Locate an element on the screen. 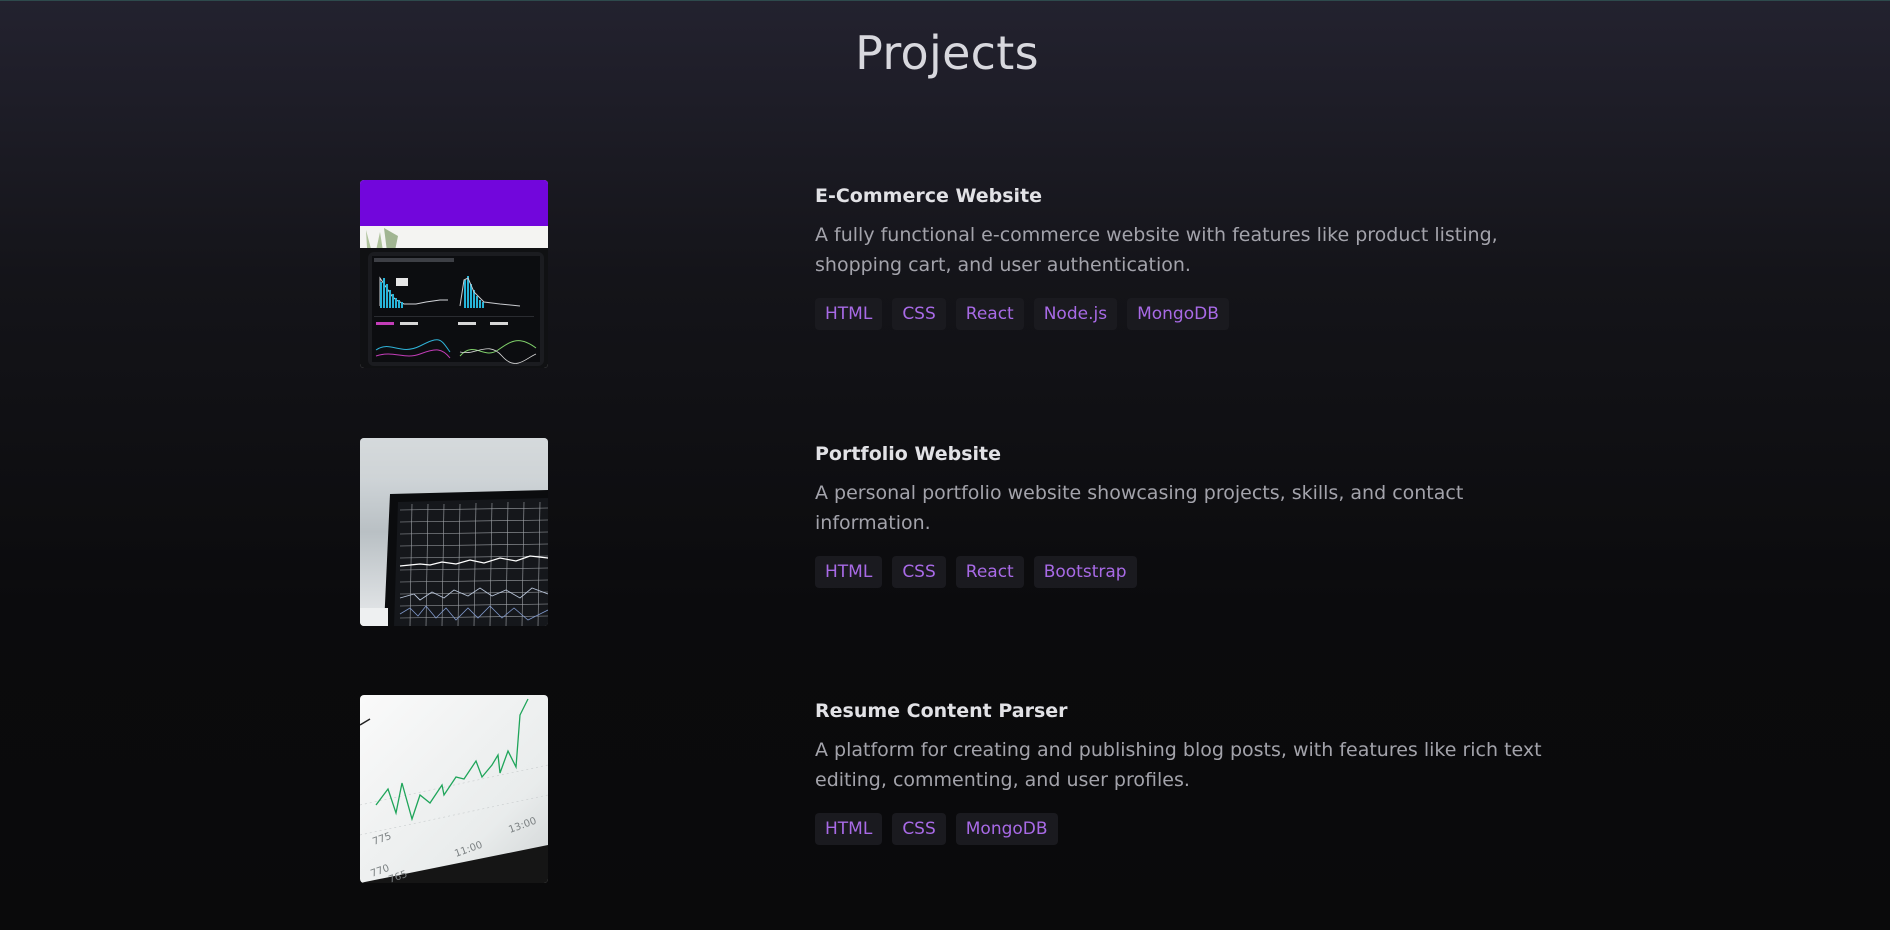 This screenshot has width=1890, height=930. page-title: Projects is located at coordinates (947, 53).